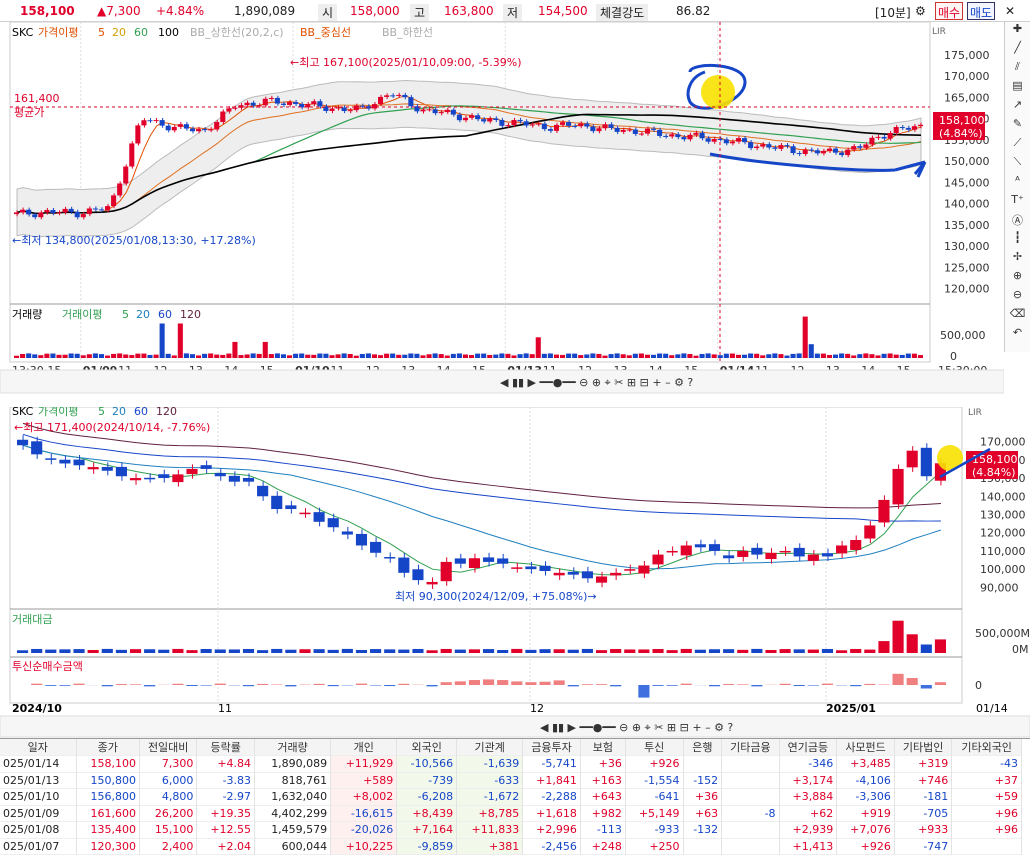 The height and width of the screenshot is (855, 1030). Describe the element at coordinates (1017, 126) in the screenshot. I see `pencil-icon: ✎` at that location.